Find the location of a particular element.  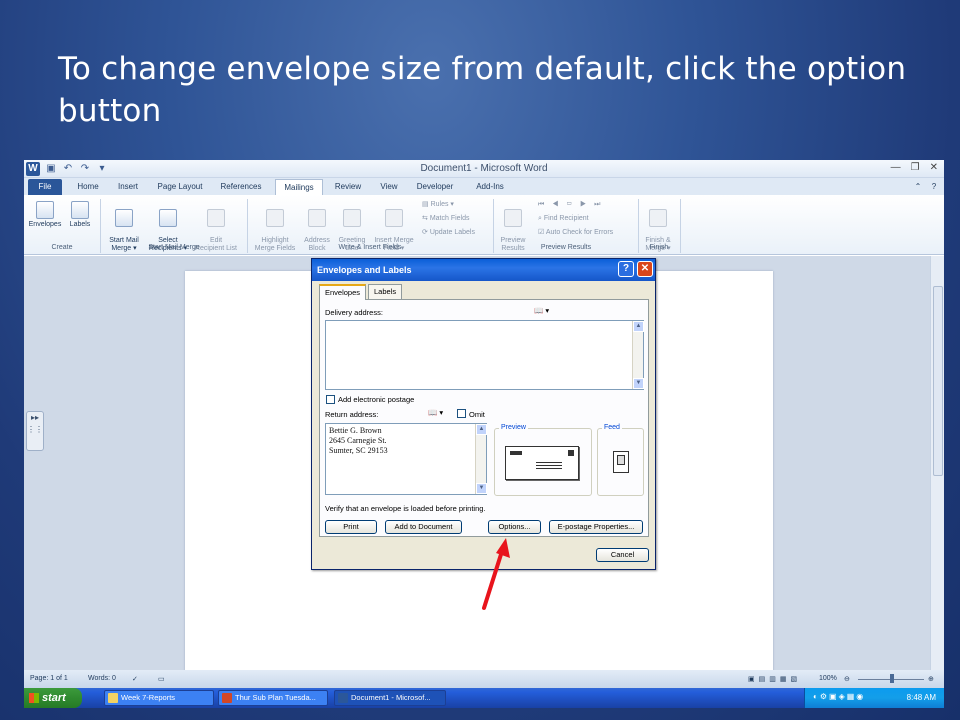

view-buttons: ▣▤▥▦▧ is located at coordinates (774, 679).